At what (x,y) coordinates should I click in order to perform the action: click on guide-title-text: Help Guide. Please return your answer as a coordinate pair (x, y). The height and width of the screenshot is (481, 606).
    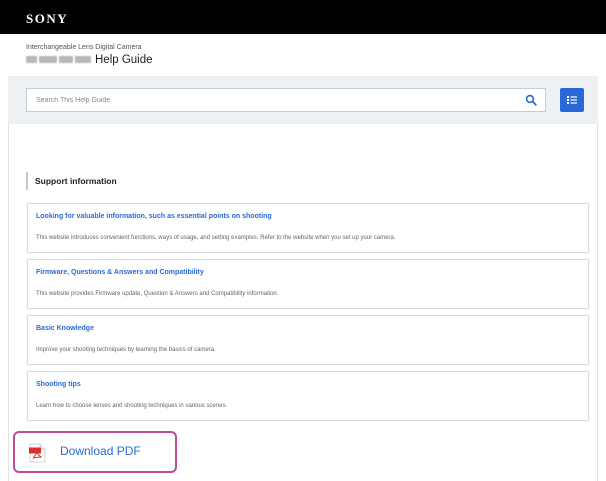
    Looking at the image, I should click on (124, 60).